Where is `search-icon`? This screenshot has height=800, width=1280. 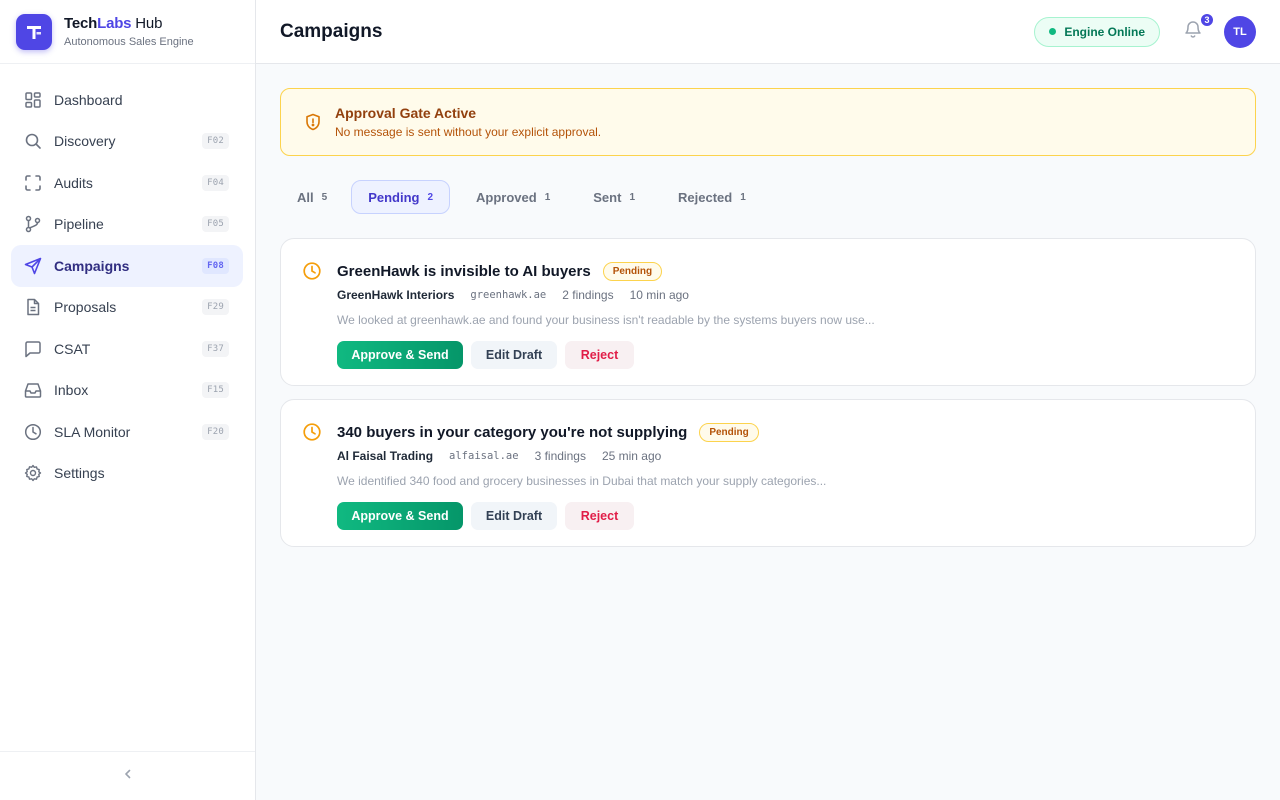 search-icon is located at coordinates (33, 141).